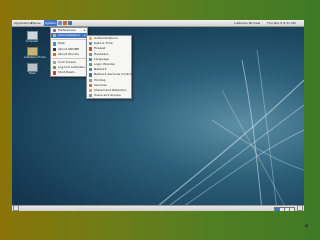 The width and height of the screenshot is (320, 240). I want to click on preferences-icon, so click(54, 31).